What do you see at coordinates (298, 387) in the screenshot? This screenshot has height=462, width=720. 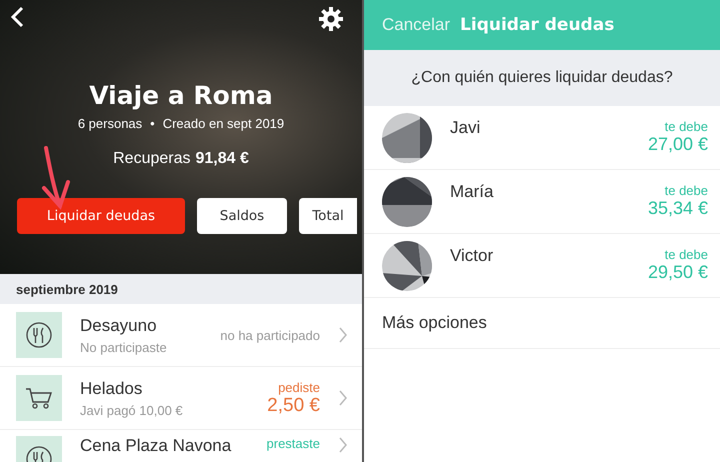 I see `expense-status: pediste` at bounding box center [298, 387].